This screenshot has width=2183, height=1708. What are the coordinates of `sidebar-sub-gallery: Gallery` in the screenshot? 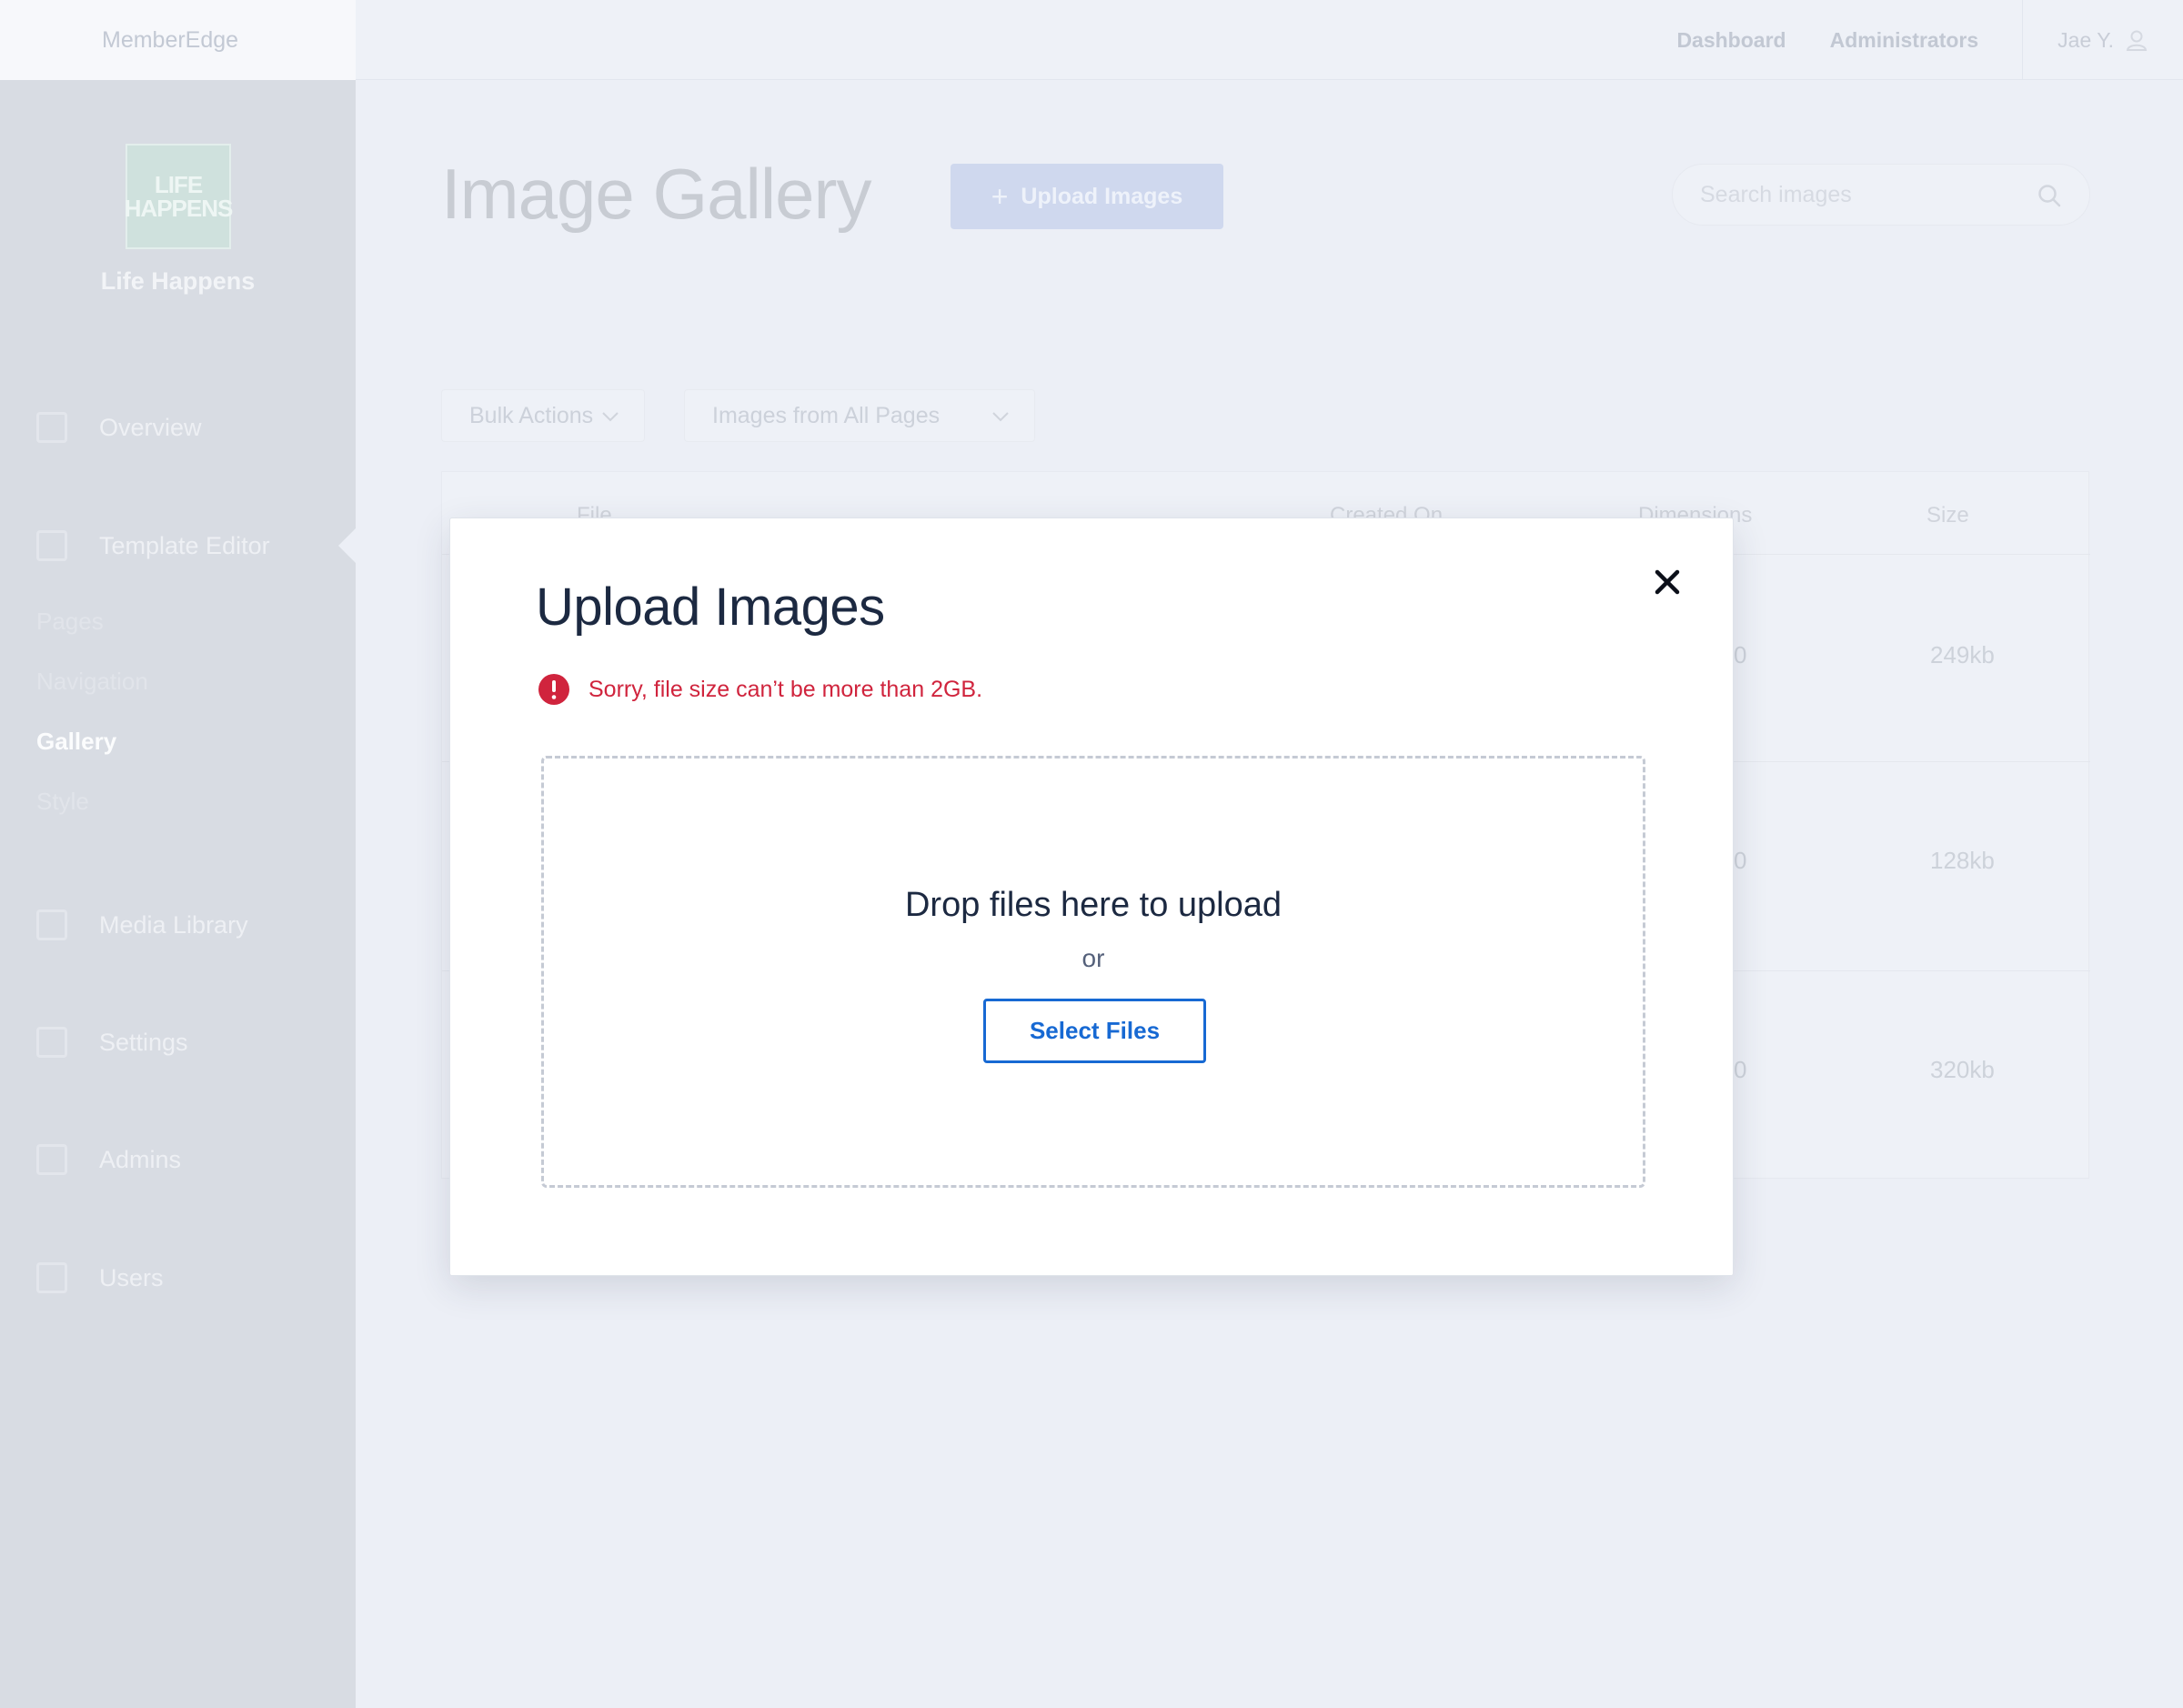 It's located at (76, 742).